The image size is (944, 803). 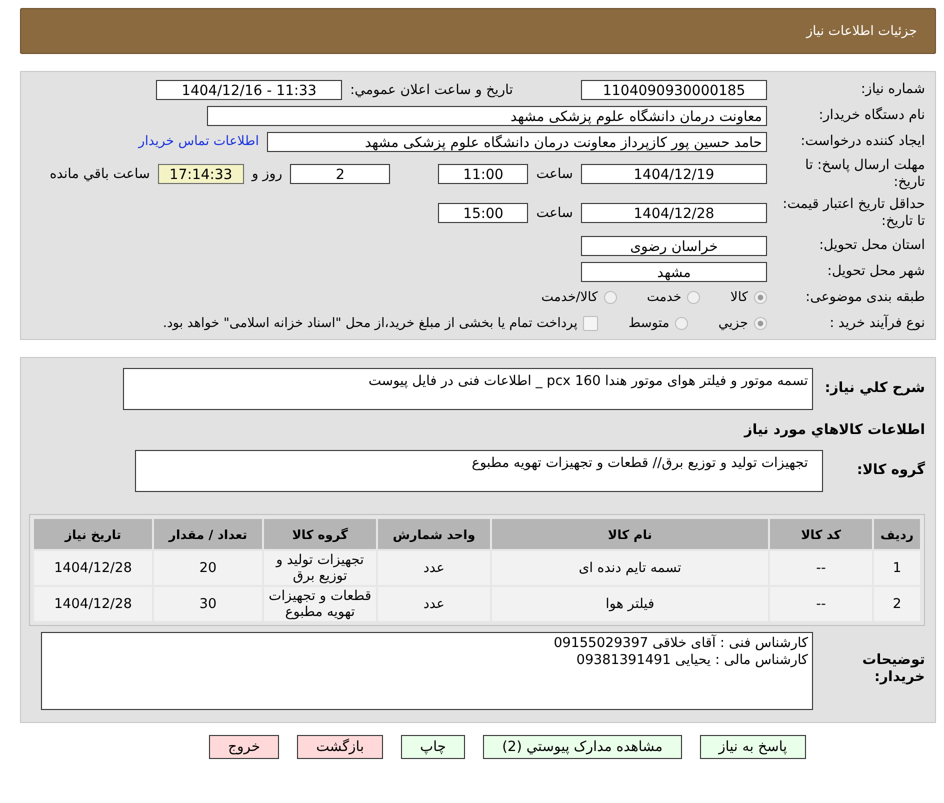 I want to click on table-cell: 20, so click(x=208, y=568).